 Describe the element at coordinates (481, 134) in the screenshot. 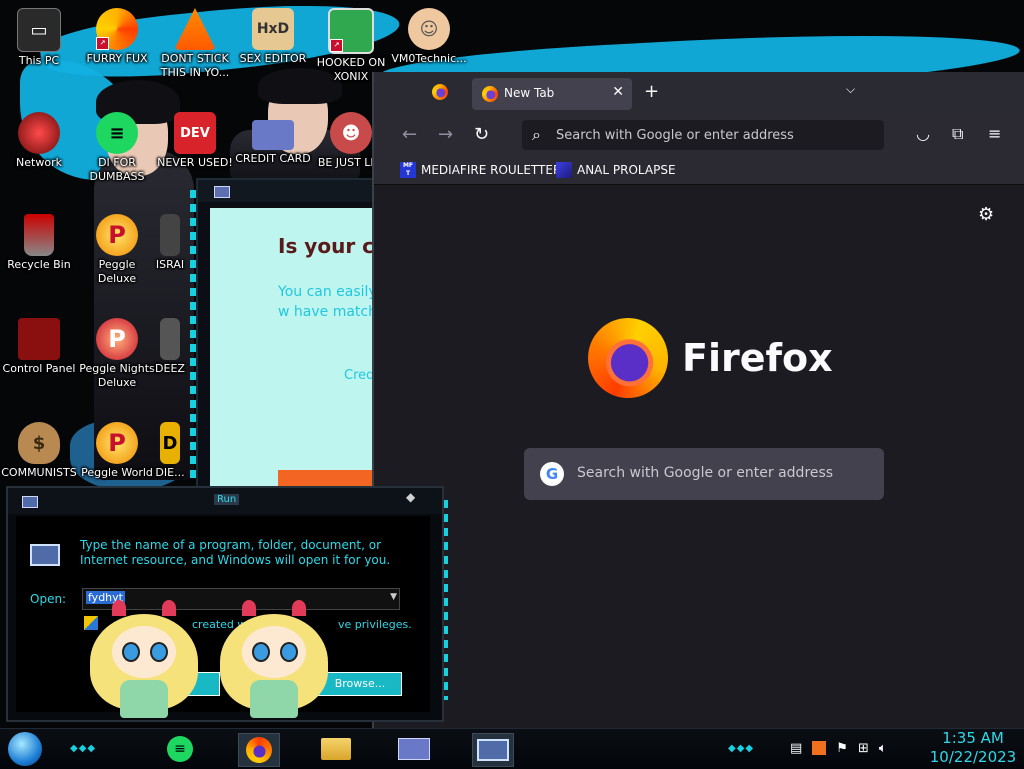

I see `reload-icon: ↻` at that location.